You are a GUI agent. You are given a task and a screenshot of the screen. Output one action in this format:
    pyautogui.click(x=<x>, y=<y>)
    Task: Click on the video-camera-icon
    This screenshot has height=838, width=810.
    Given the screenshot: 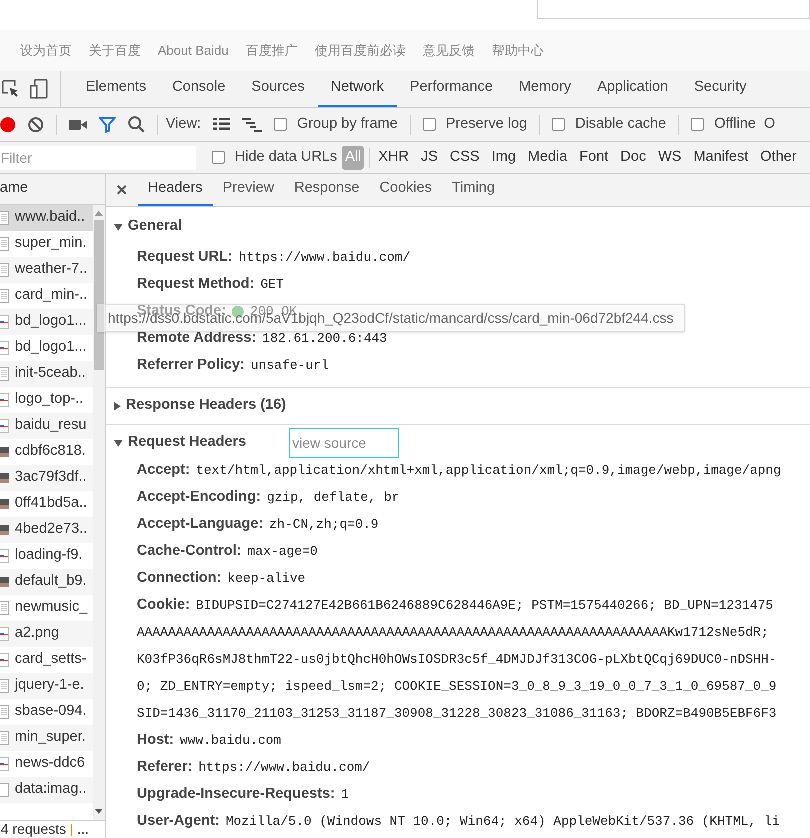 What is the action you would take?
    pyautogui.click(x=78, y=124)
    